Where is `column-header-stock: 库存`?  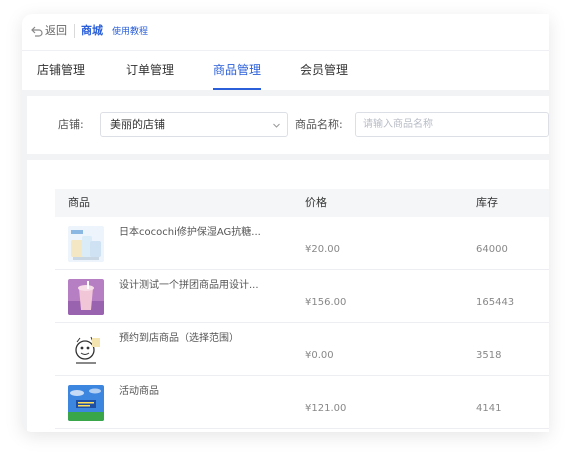
column-header-stock: 库存 is located at coordinates (487, 202).